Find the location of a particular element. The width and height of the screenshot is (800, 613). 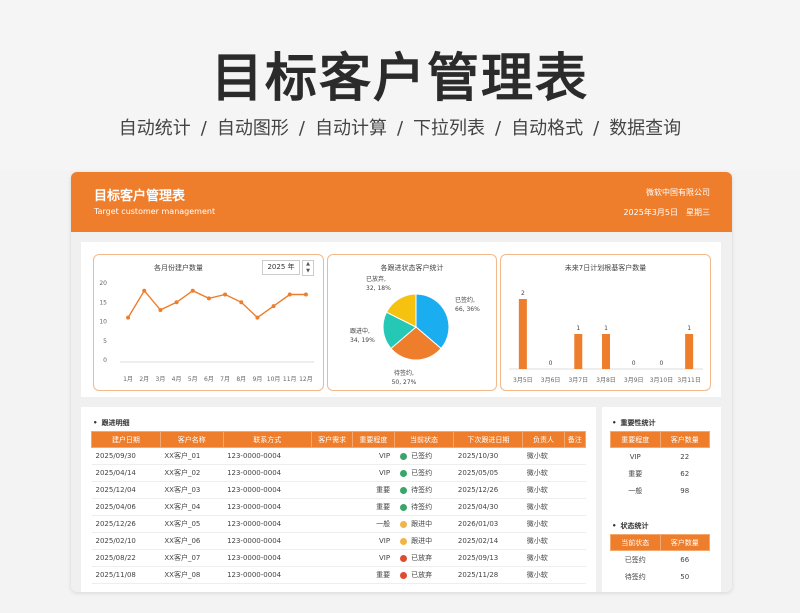

cell-name: XX客户_04 is located at coordinates (192, 507).